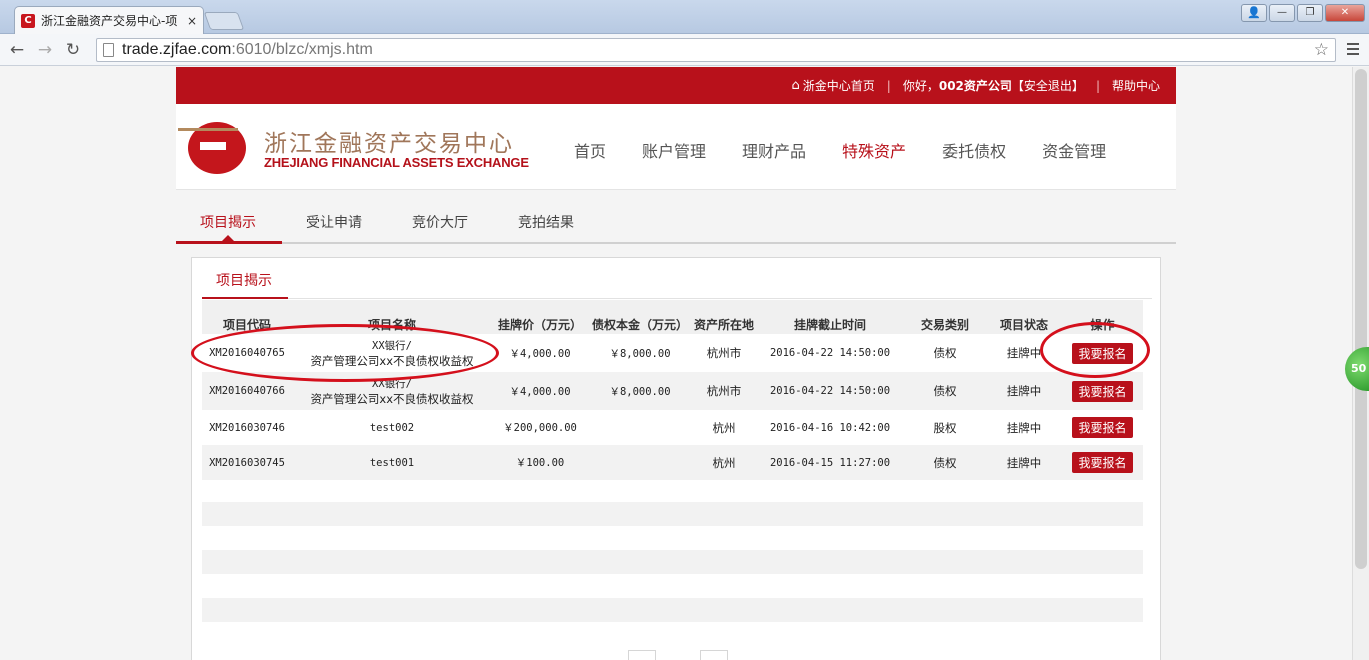  Describe the element at coordinates (389, 144) in the screenshot. I see `logo-text-cn: 浙江金融资产交易中心` at that location.